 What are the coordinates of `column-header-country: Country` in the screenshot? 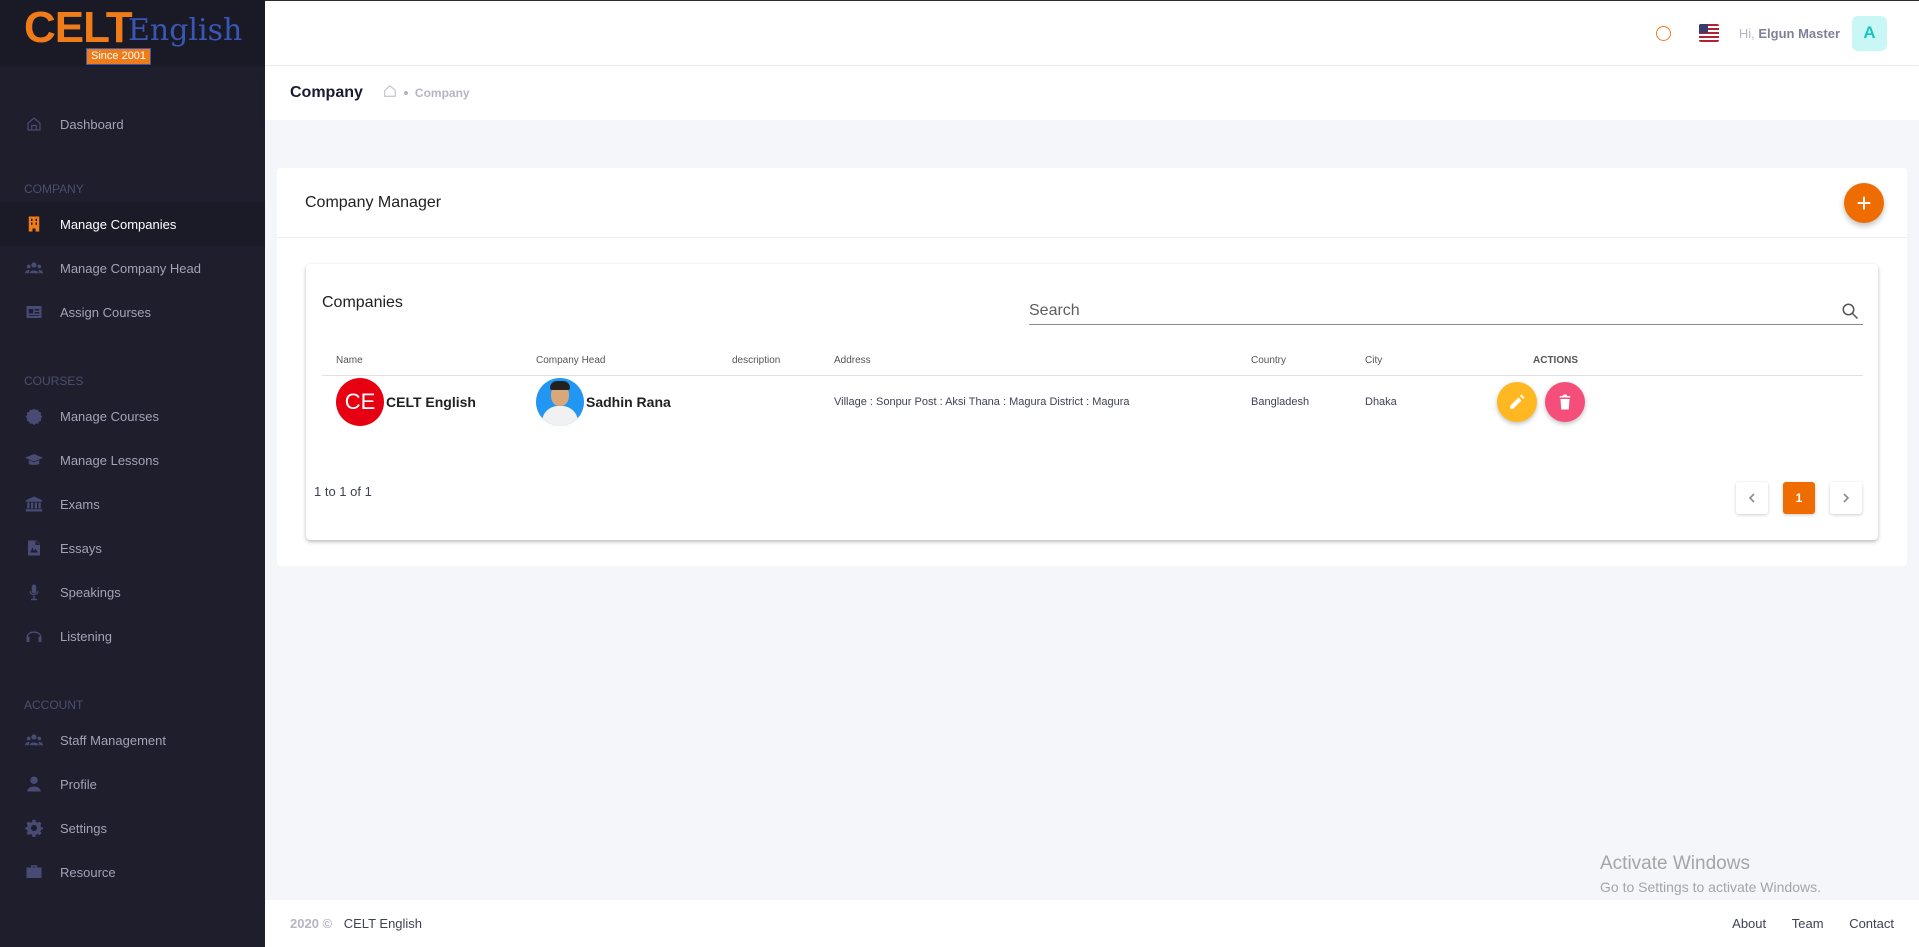 It's located at (1268, 360).